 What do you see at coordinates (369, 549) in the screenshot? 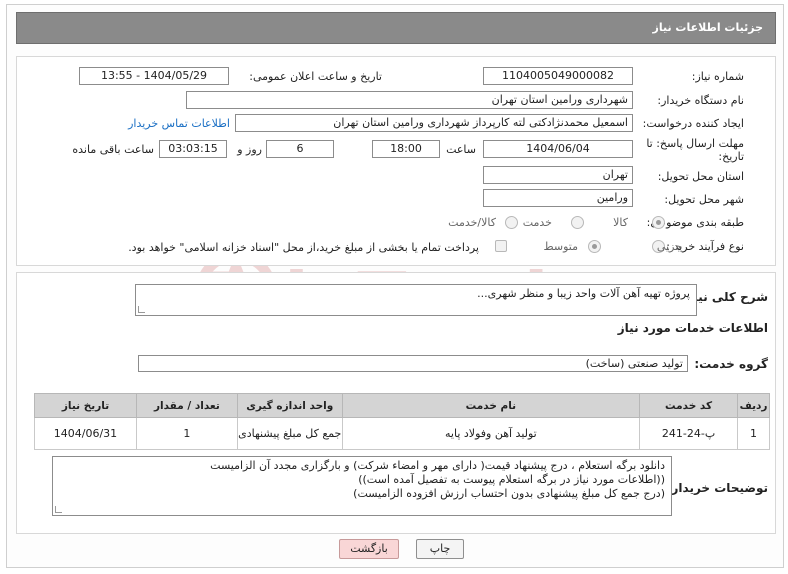
I see `back-button: بازگشت` at bounding box center [369, 549].